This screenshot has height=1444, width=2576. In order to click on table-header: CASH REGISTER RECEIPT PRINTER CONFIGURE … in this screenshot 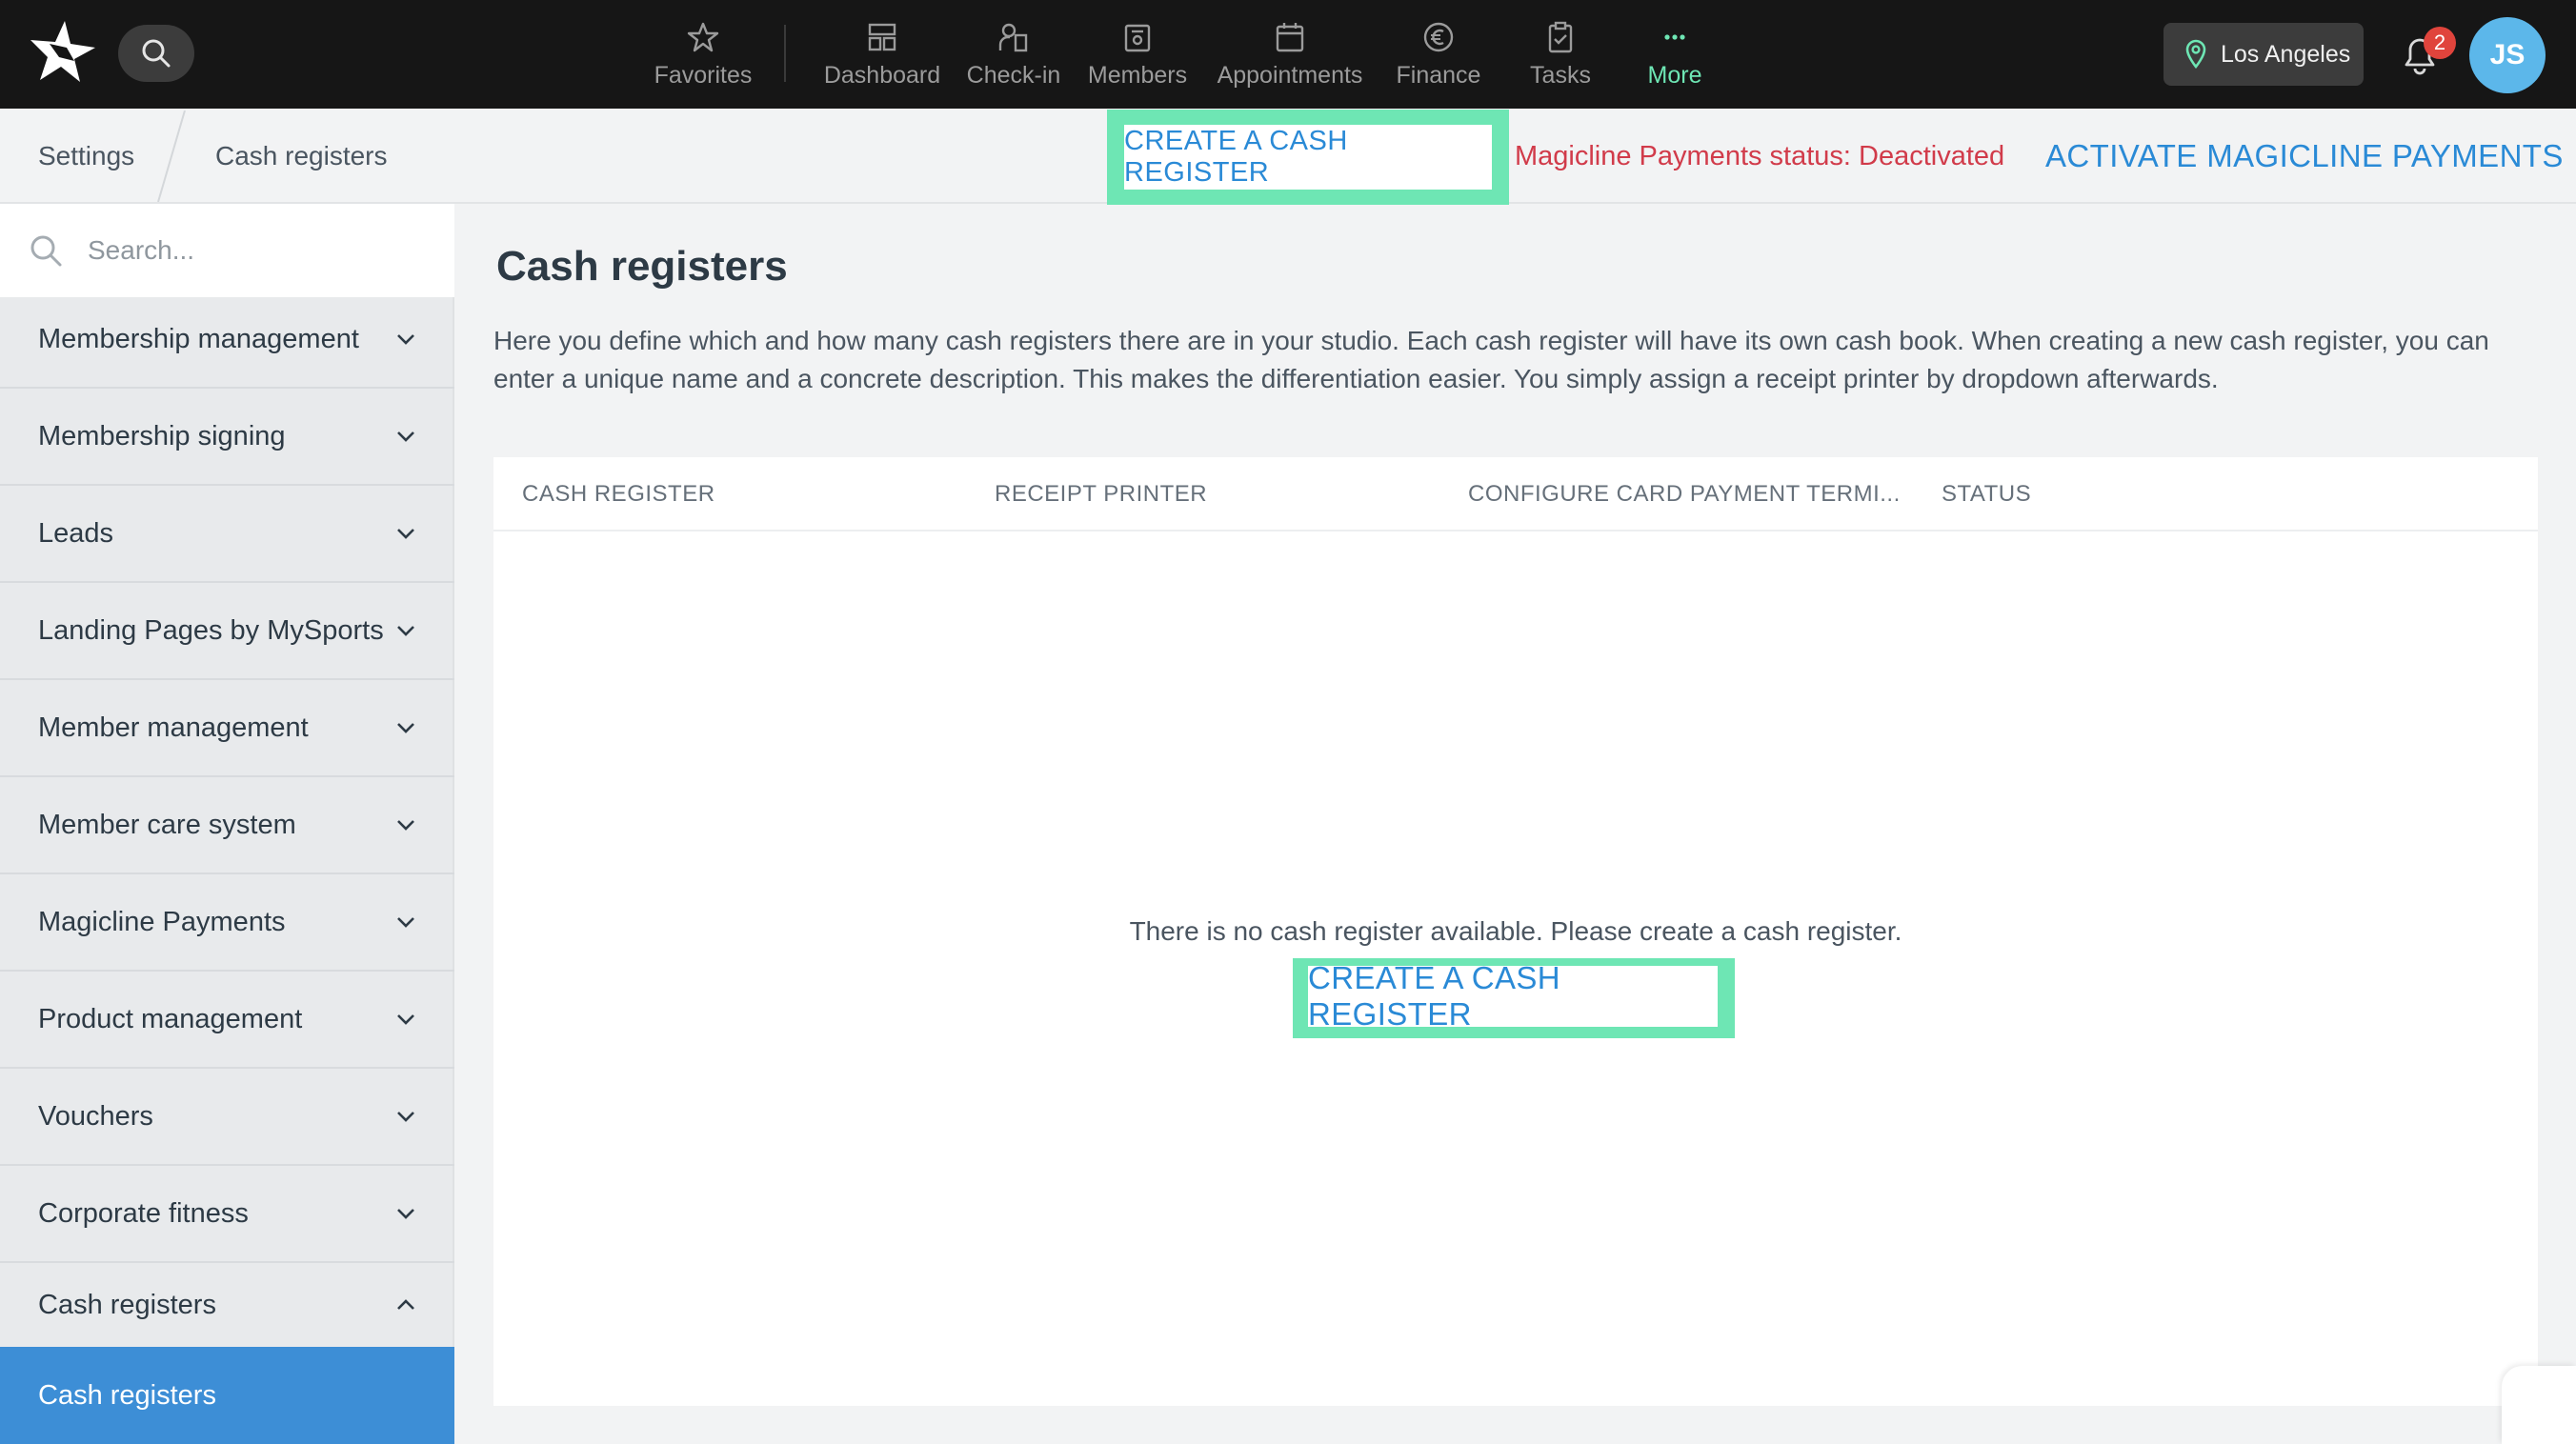, I will do `click(1515, 494)`.